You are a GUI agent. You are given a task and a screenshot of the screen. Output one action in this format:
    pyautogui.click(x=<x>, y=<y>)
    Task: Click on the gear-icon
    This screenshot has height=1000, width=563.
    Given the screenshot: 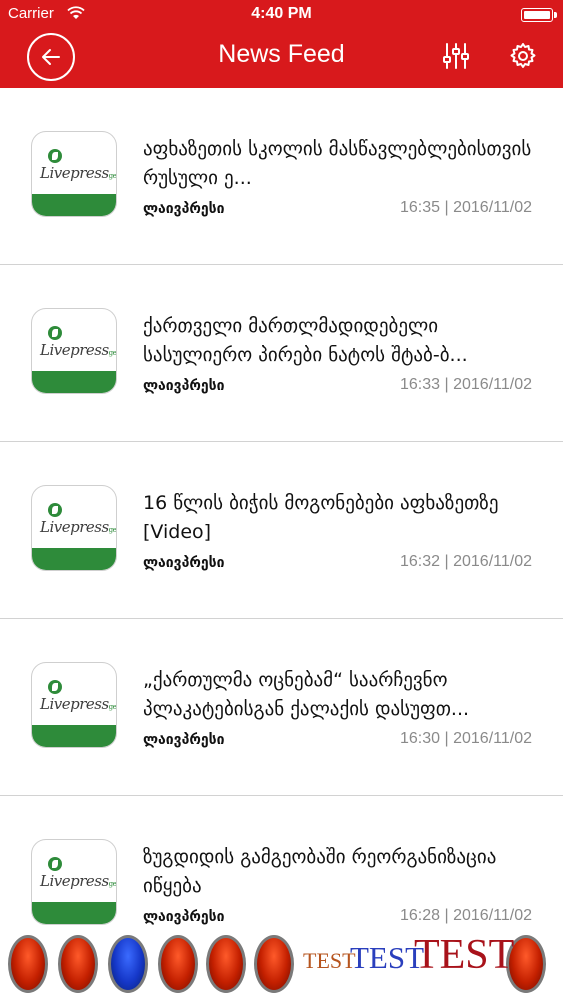 What is the action you would take?
    pyautogui.click(x=523, y=56)
    